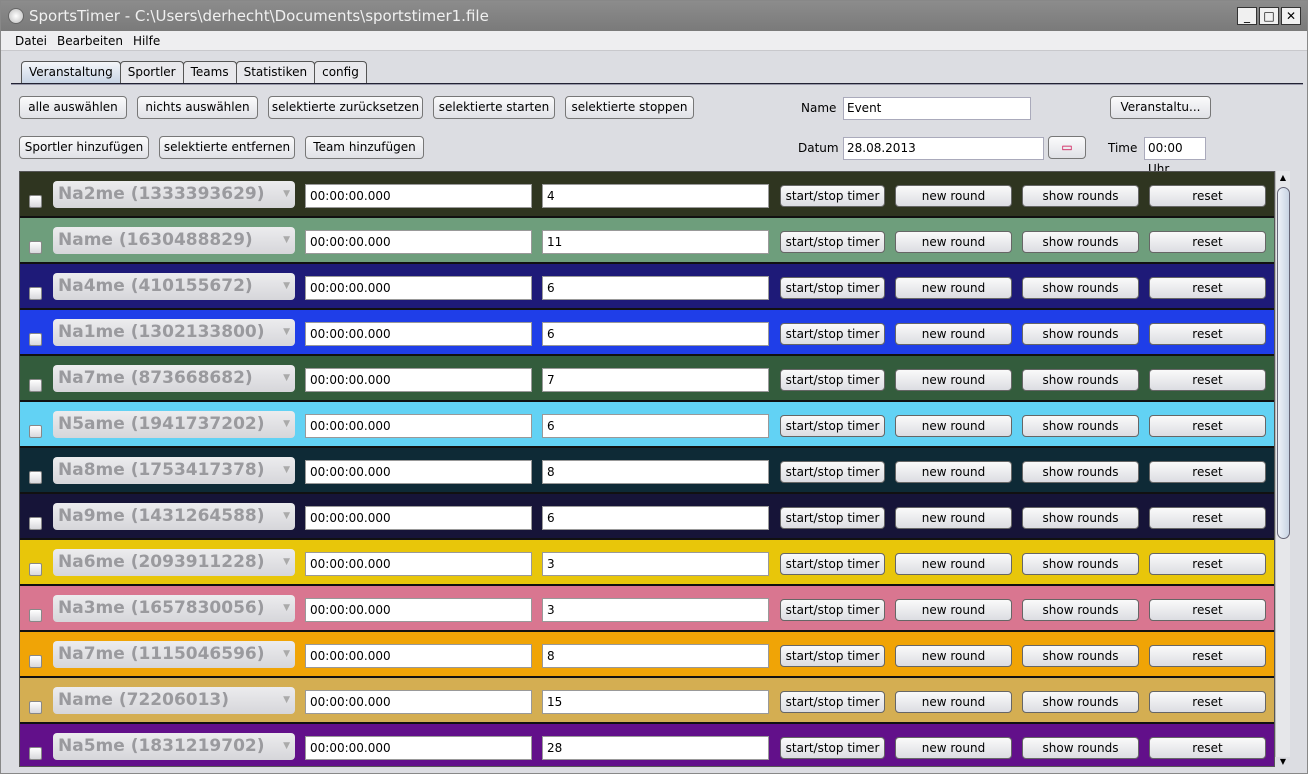  What do you see at coordinates (1269, 16) in the screenshot?
I see `maximize-button: □` at bounding box center [1269, 16].